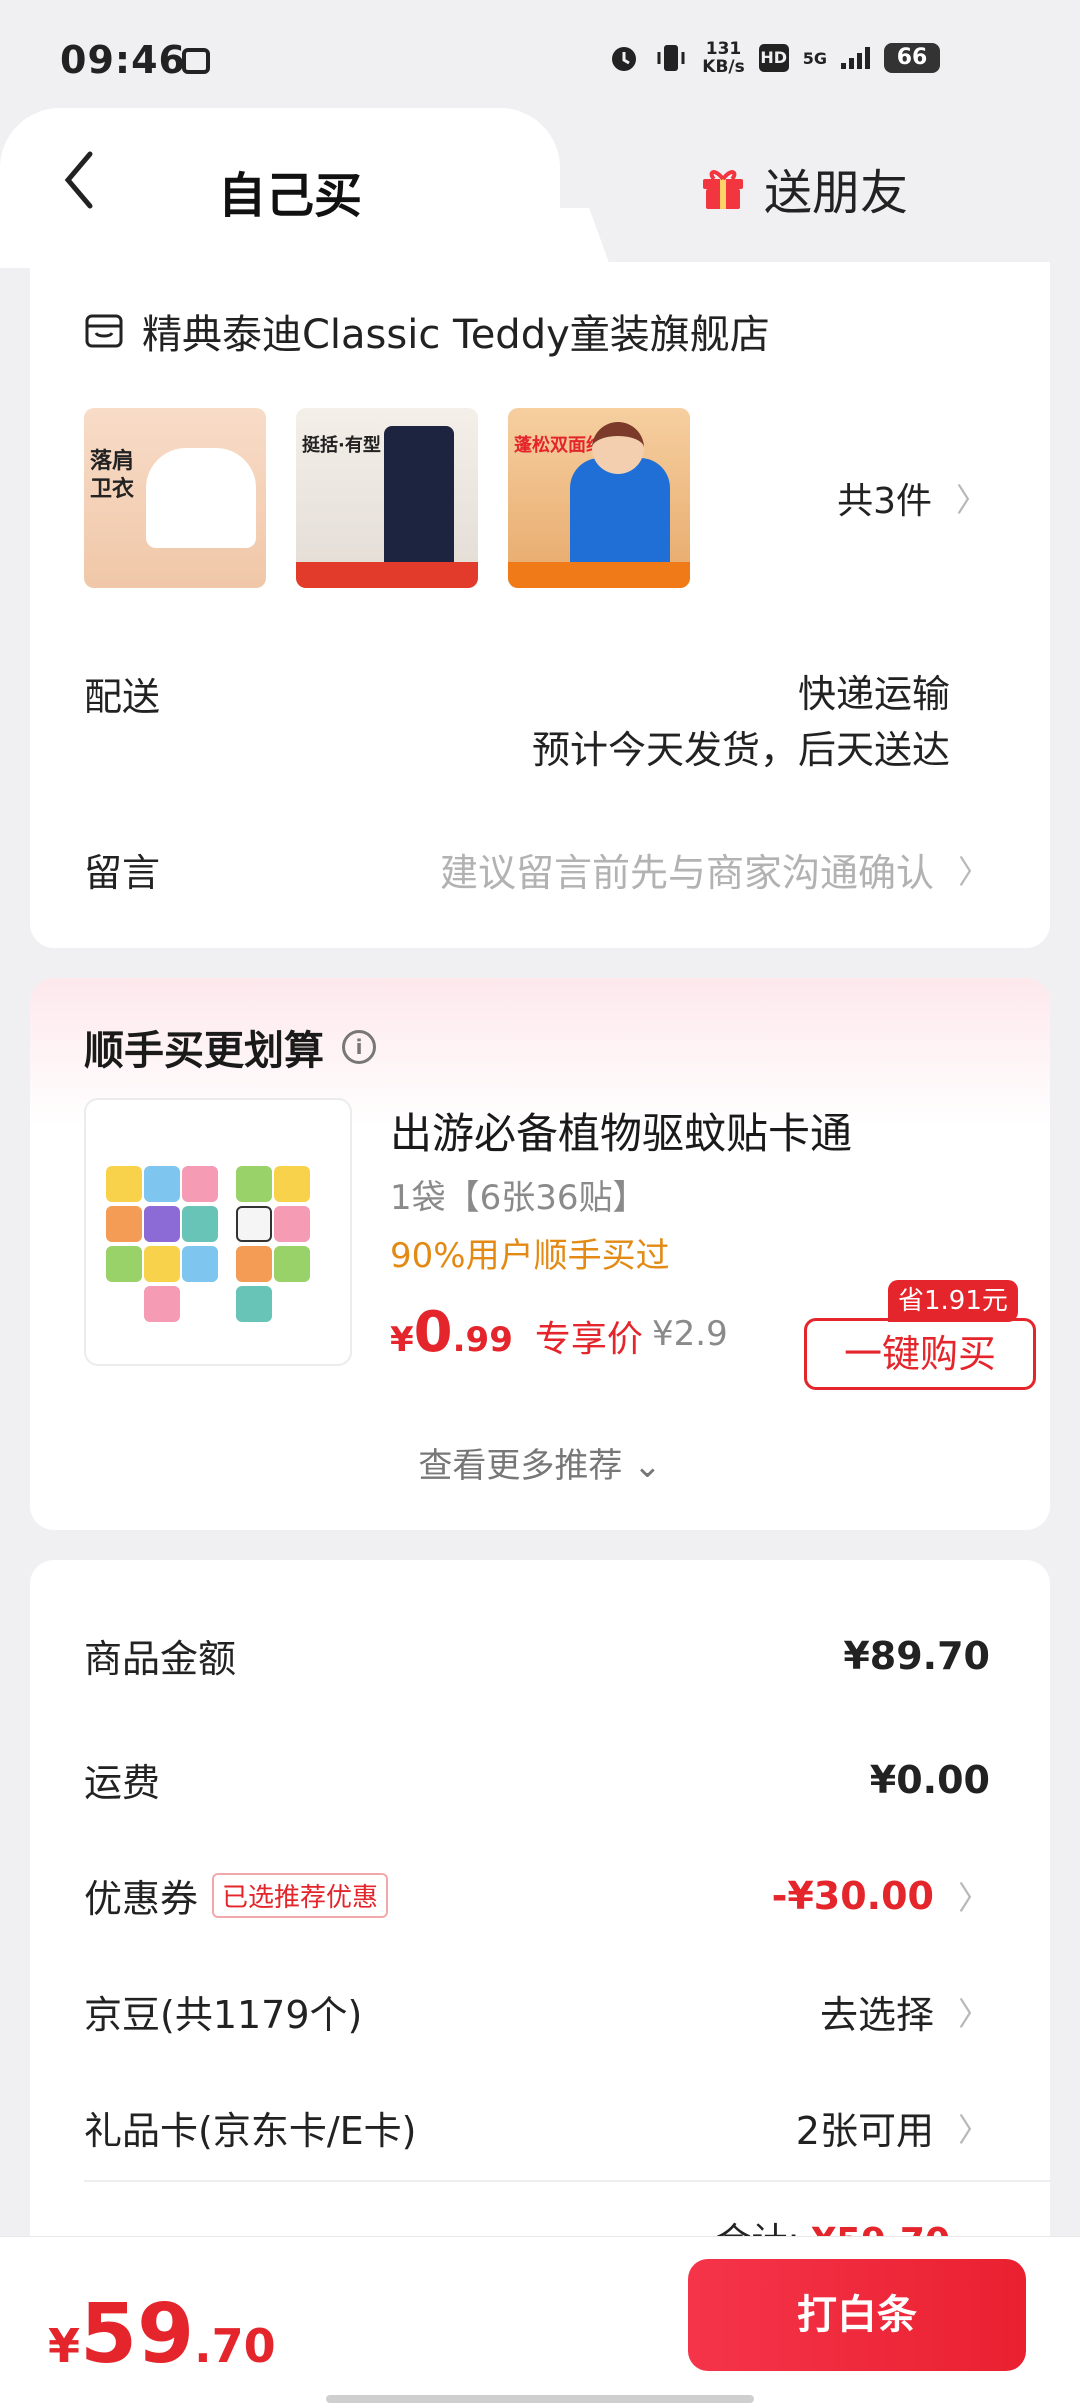 This screenshot has width=1080, height=2408. What do you see at coordinates (235, 2346) in the screenshot?
I see `total-decimal: .70` at bounding box center [235, 2346].